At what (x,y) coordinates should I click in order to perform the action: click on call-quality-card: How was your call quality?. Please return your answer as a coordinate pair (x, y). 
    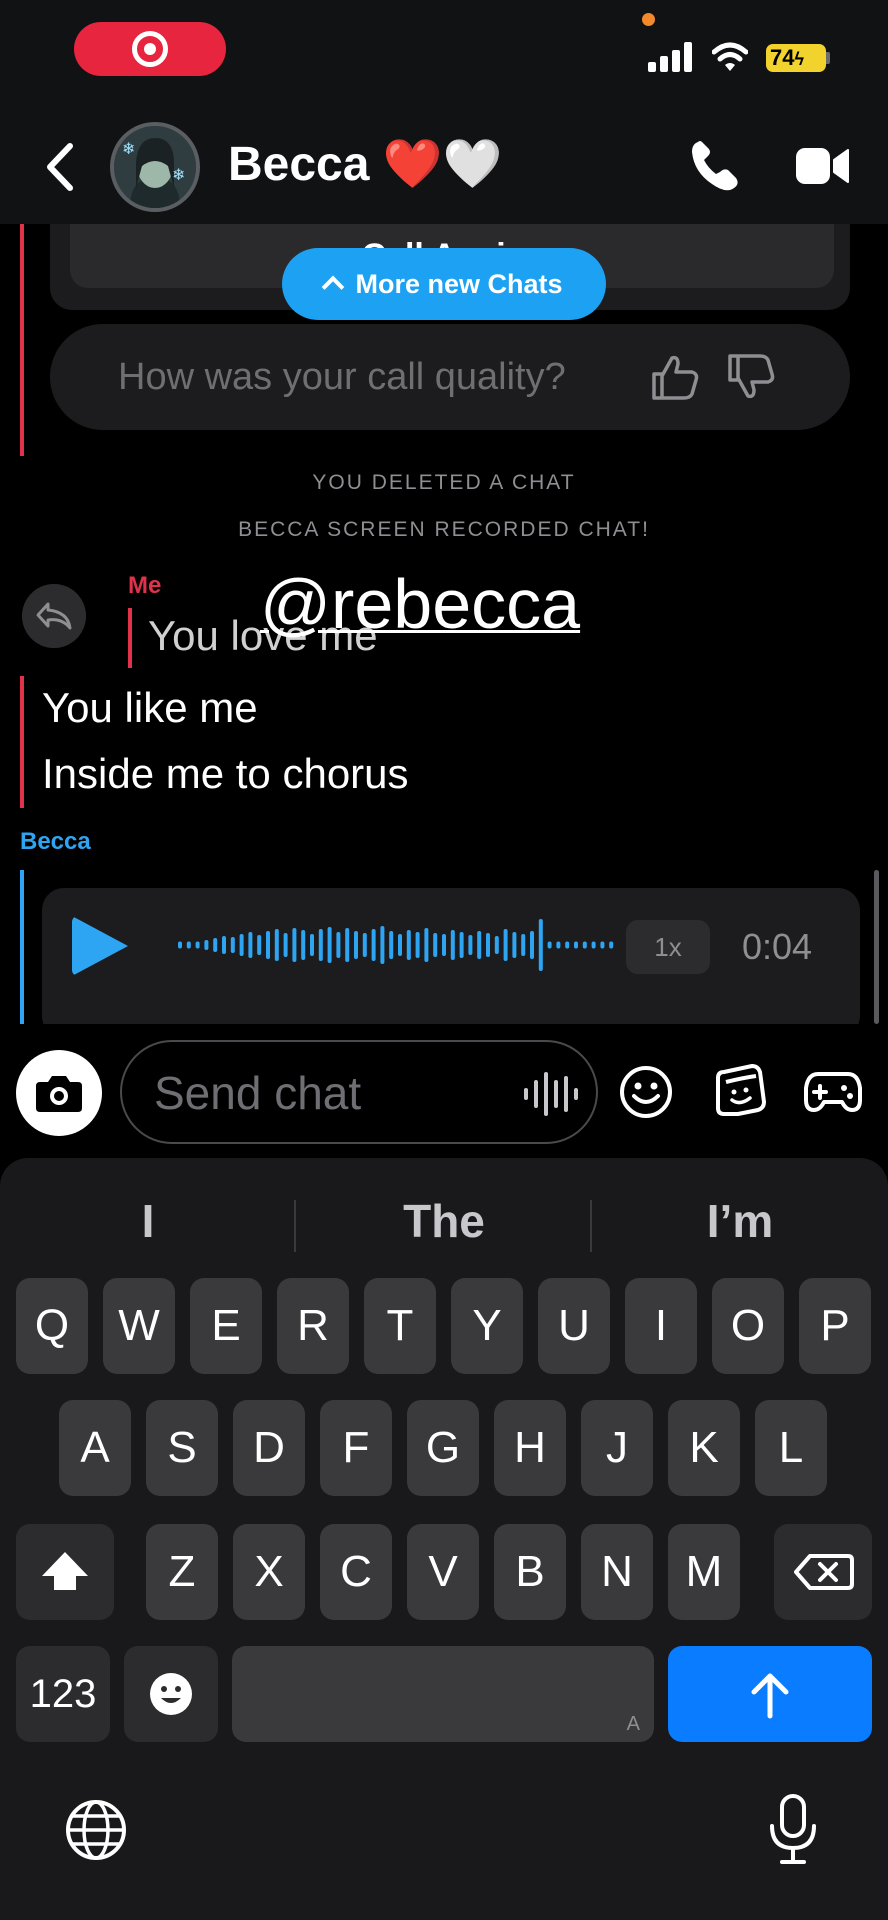
    Looking at the image, I should click on (450, 377).